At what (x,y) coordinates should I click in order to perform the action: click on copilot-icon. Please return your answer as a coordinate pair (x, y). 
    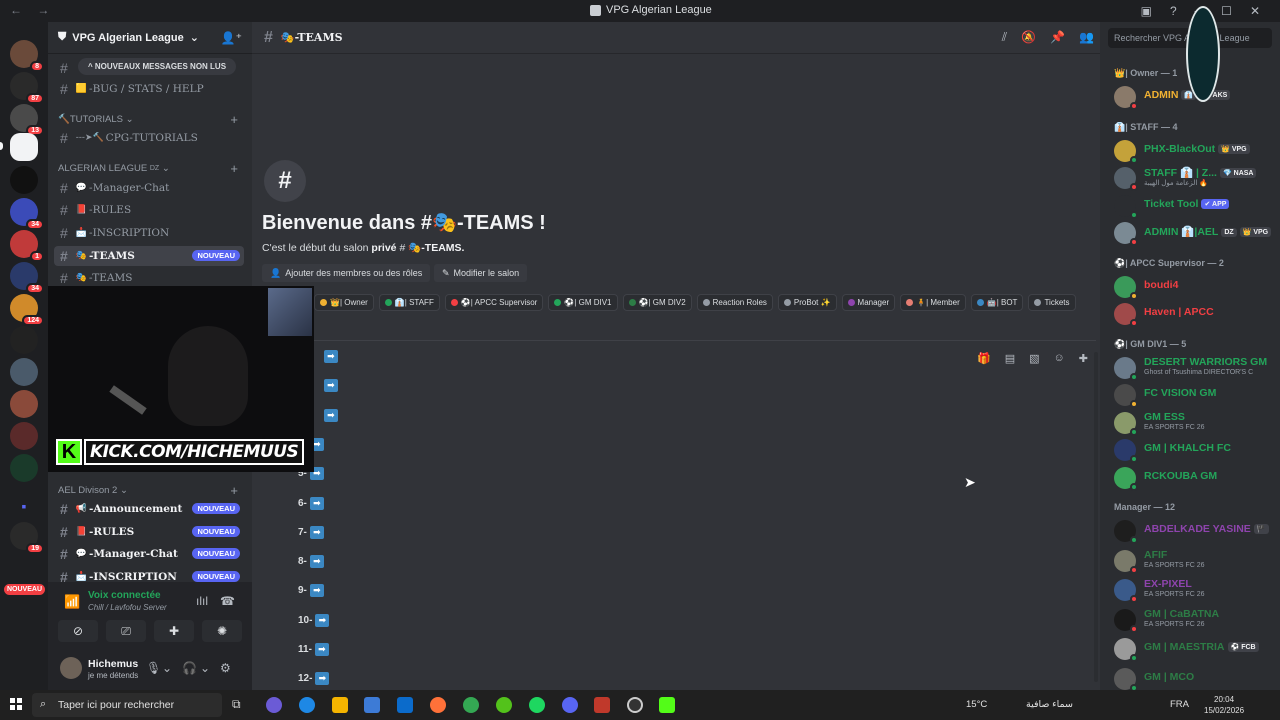
    Looking at the image, I should click on (274, 705).